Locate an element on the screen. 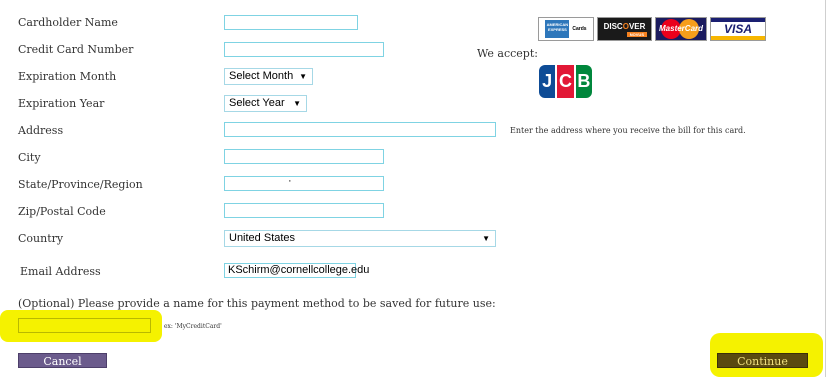 This screenshot has height=377, width=833. card-number-label: Credit Card Number is located at coordinates (76, 49).